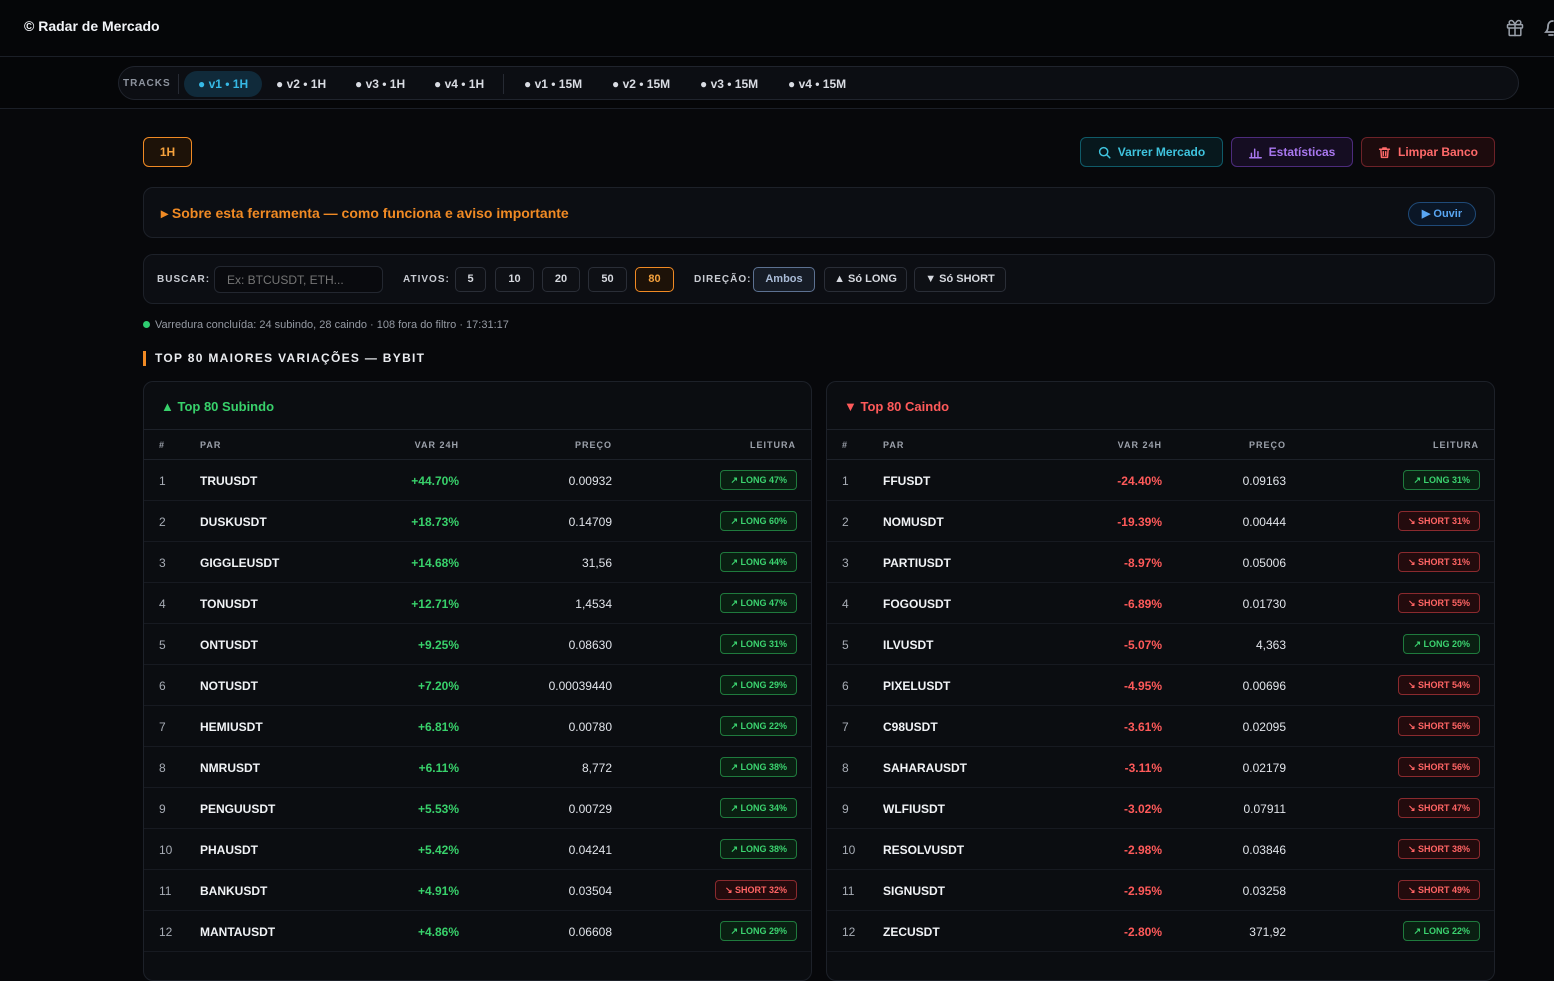  I want to click on track-v1-1h: ● v1 • 1H, so click(223, 84).